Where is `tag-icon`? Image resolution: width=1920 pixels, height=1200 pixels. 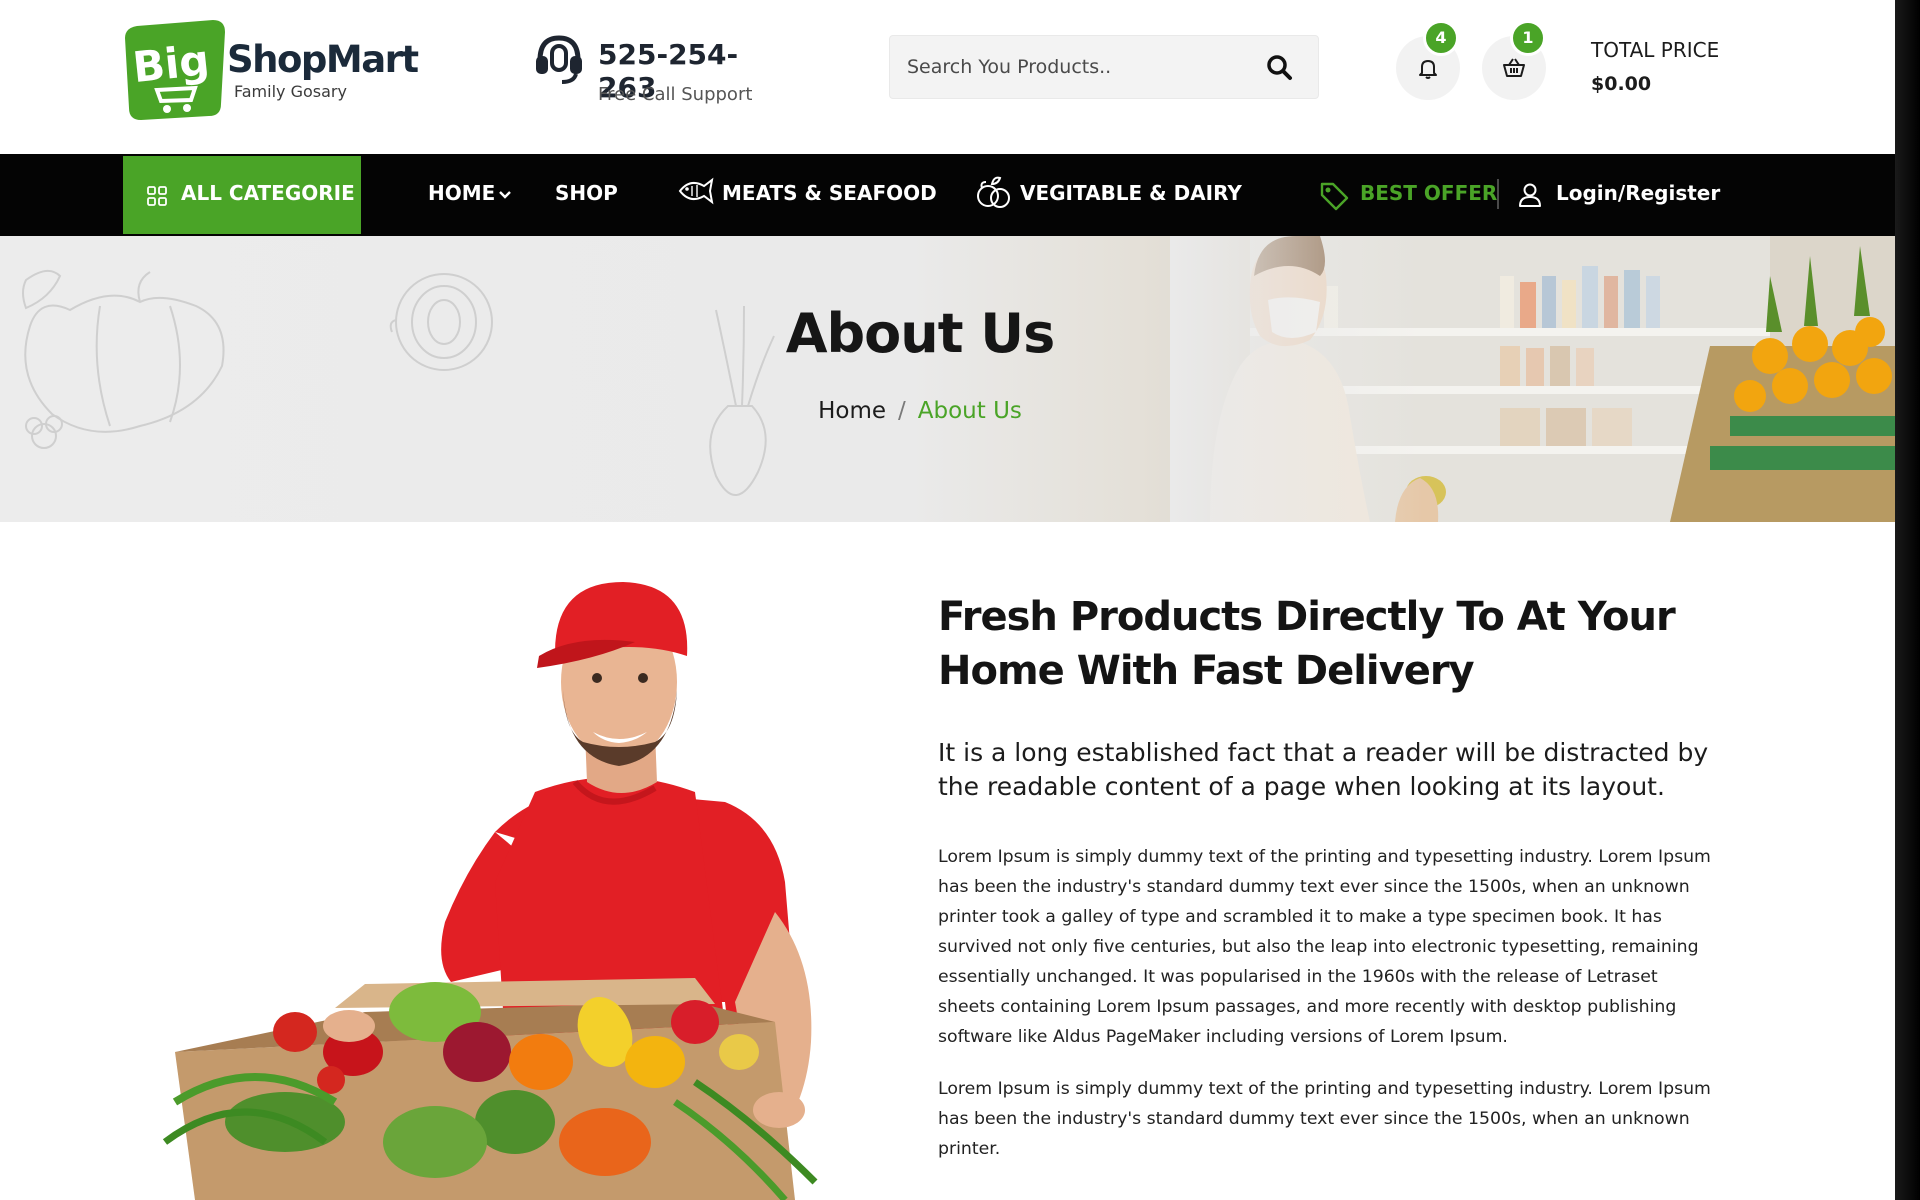
tag-icon is located at coordinates (1334, 196).